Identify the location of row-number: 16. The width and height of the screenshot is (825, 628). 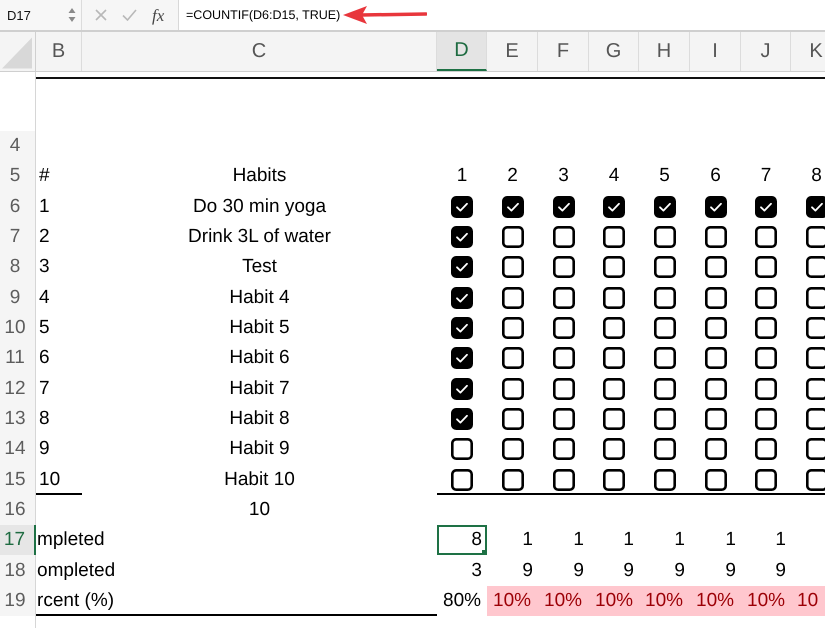
(18, 510).